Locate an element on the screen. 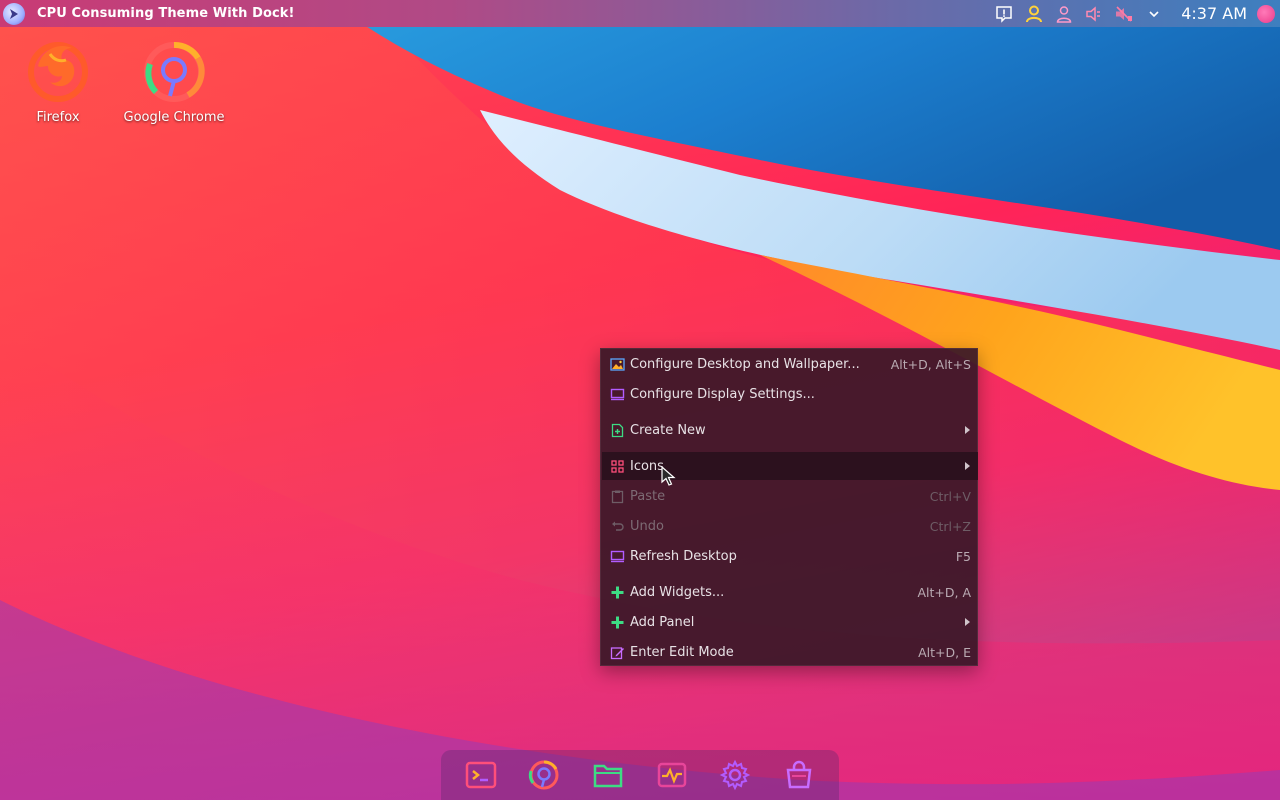 The width and height of the screenshot is (1280, 800). top-panel: CPU Consuming Theme With Dock! 4:37 AM is located at coordinates (640, 13).